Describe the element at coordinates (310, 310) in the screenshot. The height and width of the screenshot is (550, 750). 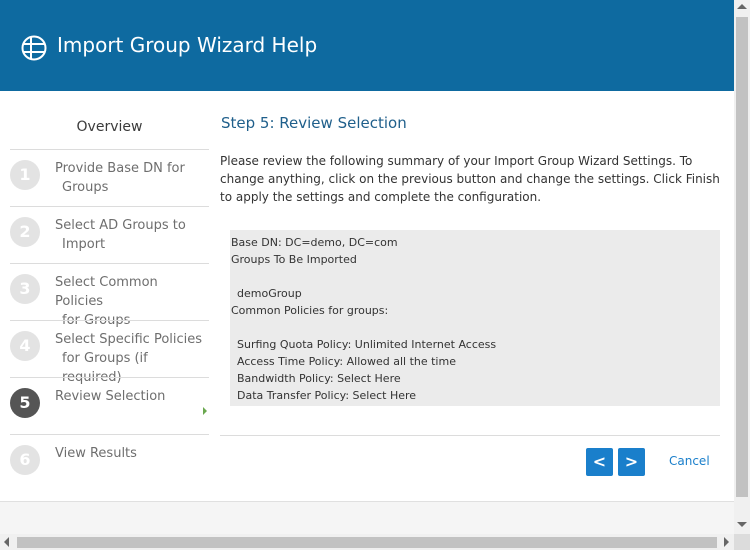
I see `summary-policies-heading: Common Policies for groups:` at that location.